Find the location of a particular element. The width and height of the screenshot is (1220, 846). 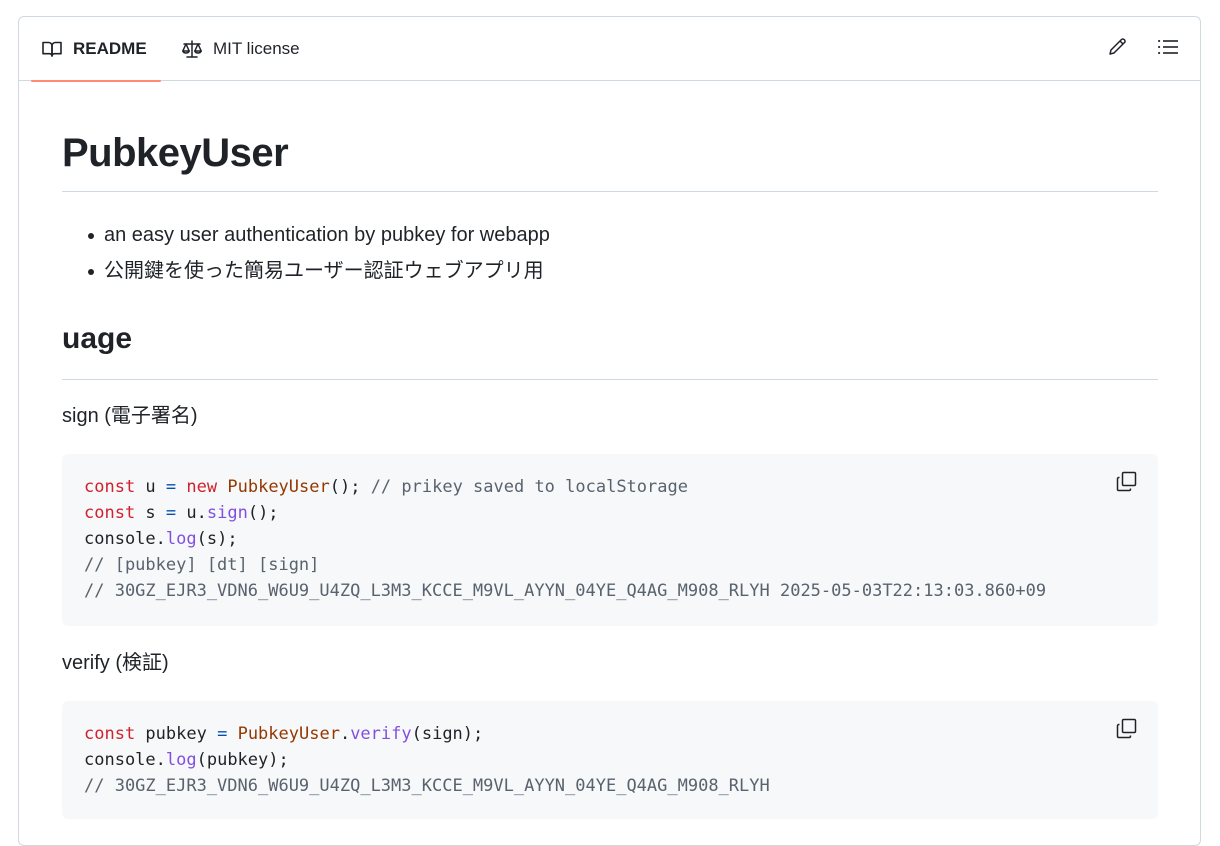

code-line: console.log(pubkey); is located at coordinates (610, 760).